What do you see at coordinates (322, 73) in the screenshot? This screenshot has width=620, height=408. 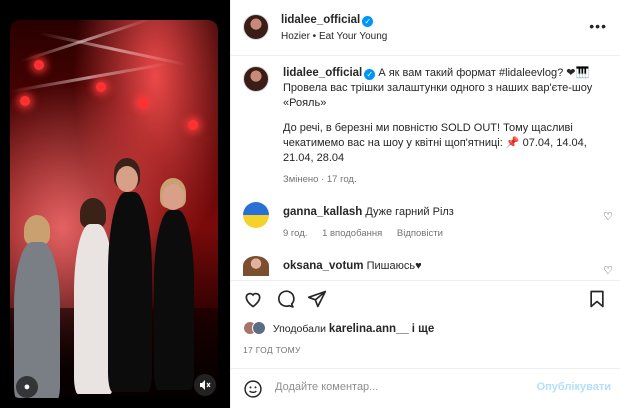 I see `caption-username: lidalee_official` at bounding box center [322, 73].